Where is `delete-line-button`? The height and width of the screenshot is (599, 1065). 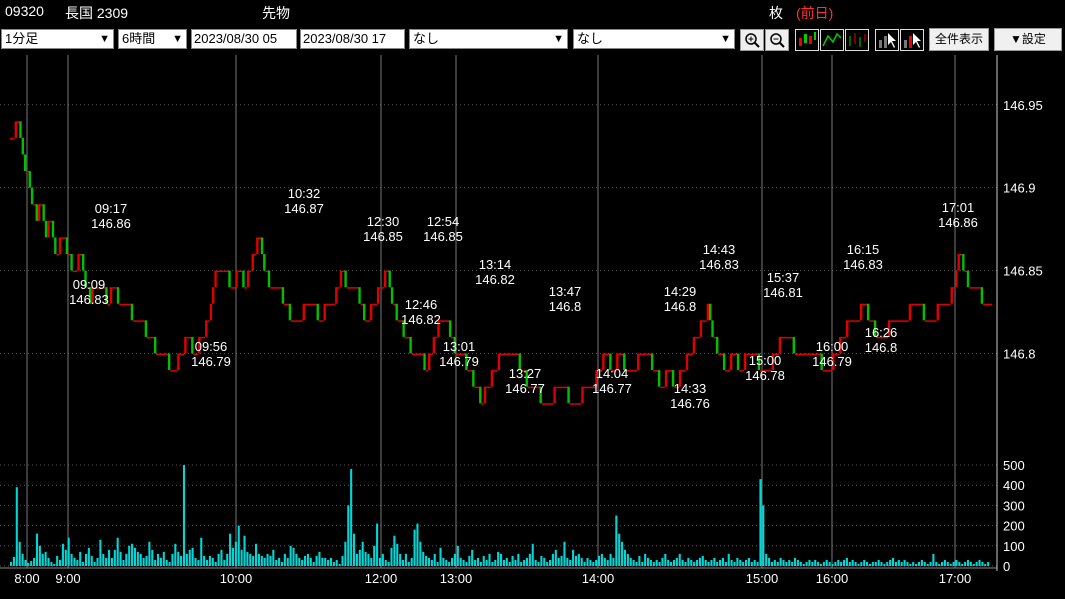 delete-line-button is located at coordinates (912, 40).